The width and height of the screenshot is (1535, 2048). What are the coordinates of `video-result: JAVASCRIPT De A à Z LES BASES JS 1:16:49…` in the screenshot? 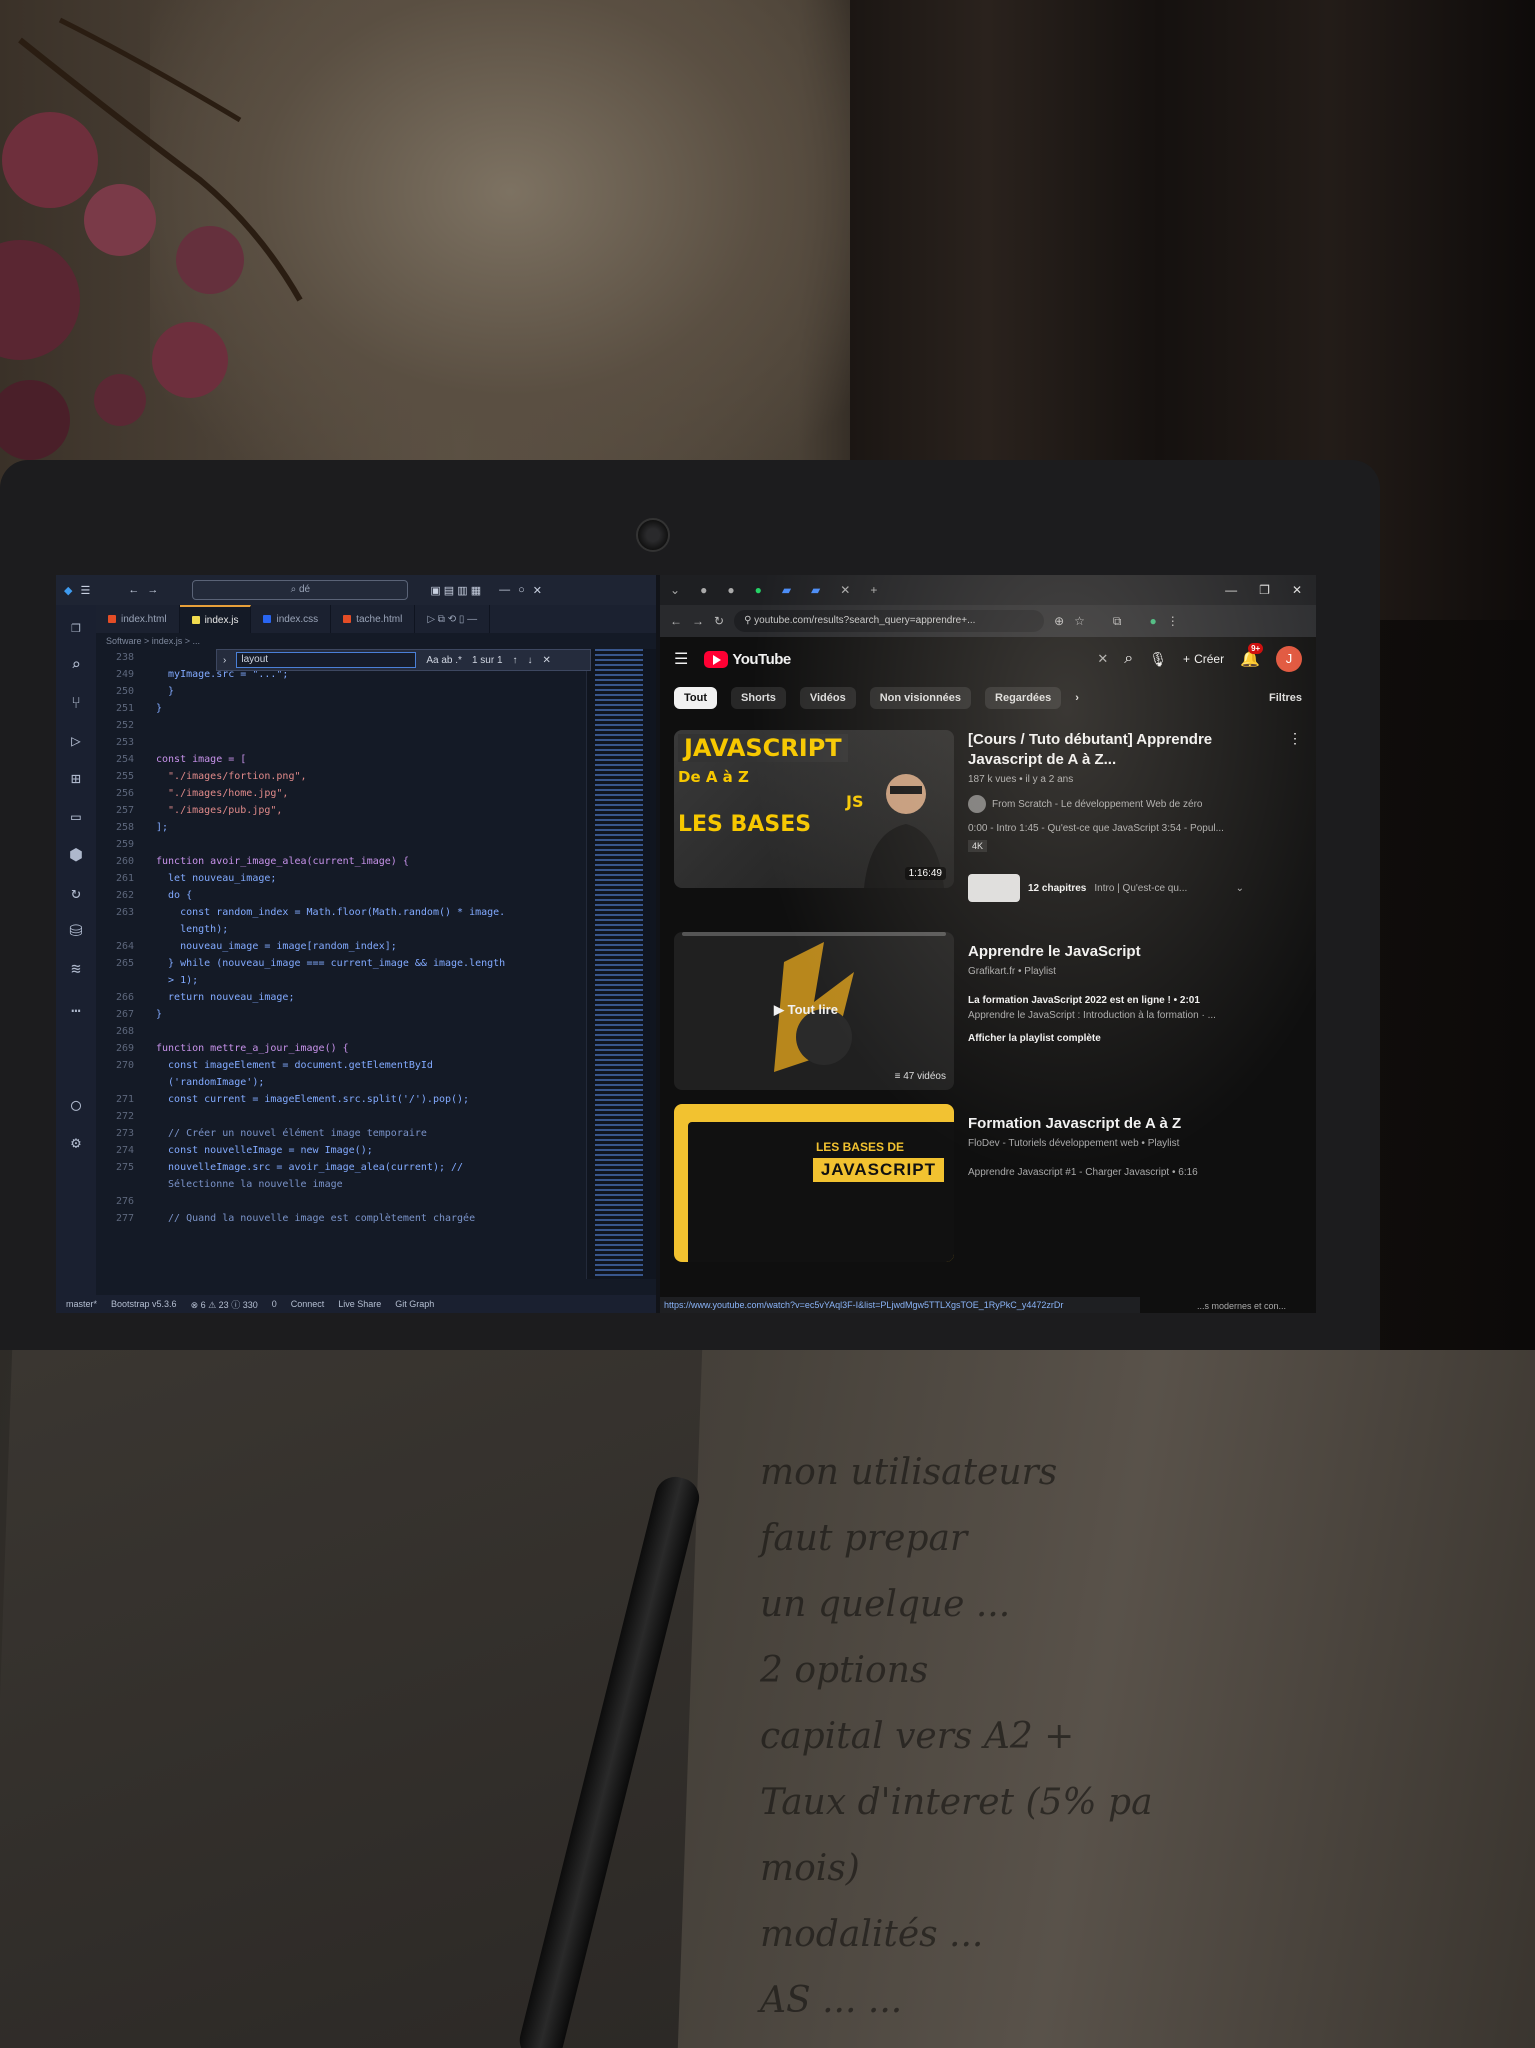 It's located at (988, 816).